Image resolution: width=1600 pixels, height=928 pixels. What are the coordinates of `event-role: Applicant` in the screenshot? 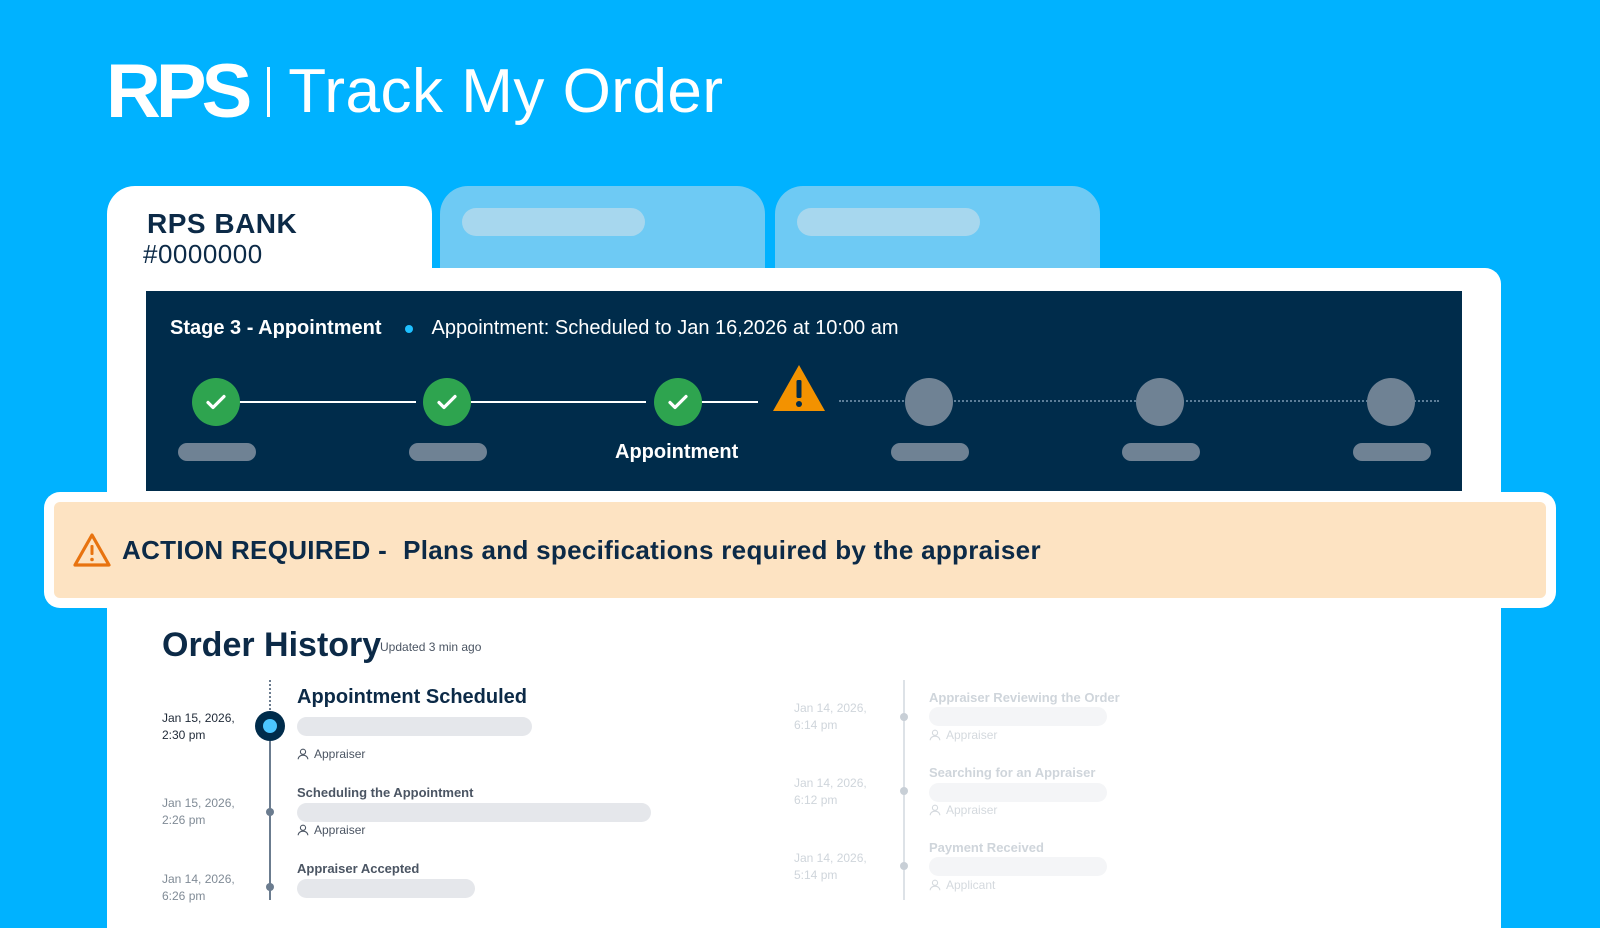 It's located at (962, 885).